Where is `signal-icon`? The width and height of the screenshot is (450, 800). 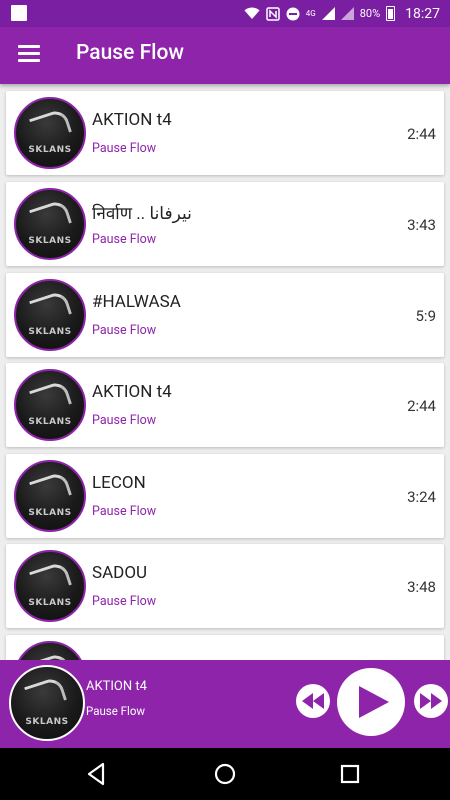
signal-icon is located at coordinates (328, 13).